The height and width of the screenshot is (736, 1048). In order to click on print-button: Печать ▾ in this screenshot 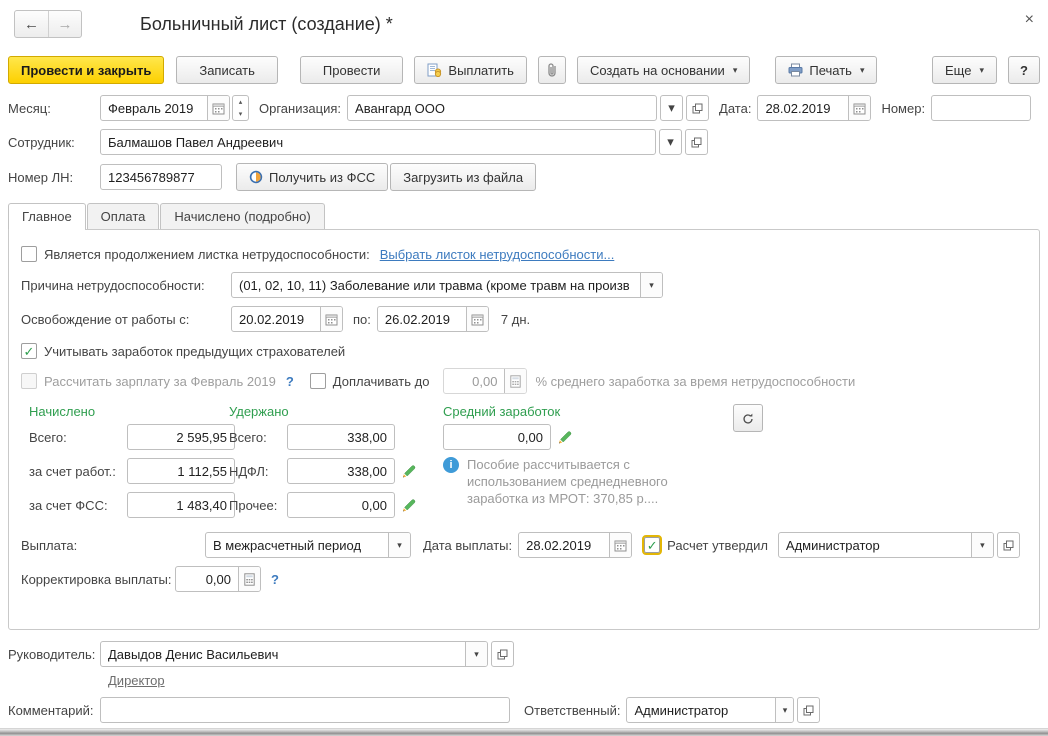, I will do `click(826, 70)`.